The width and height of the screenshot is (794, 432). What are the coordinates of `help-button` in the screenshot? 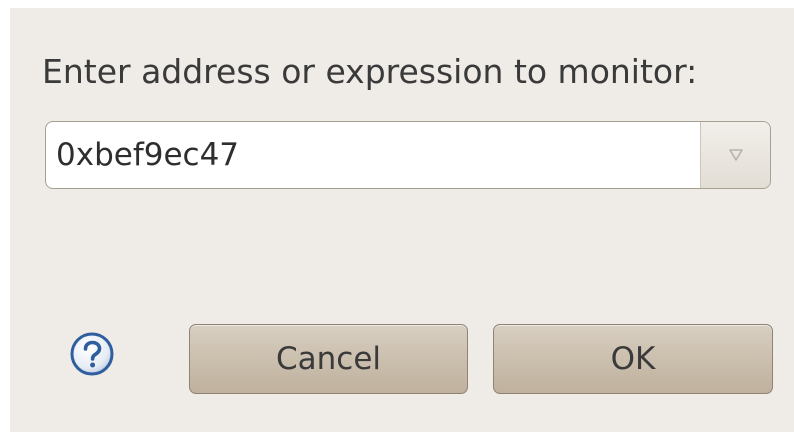 It's located at (92, 354).